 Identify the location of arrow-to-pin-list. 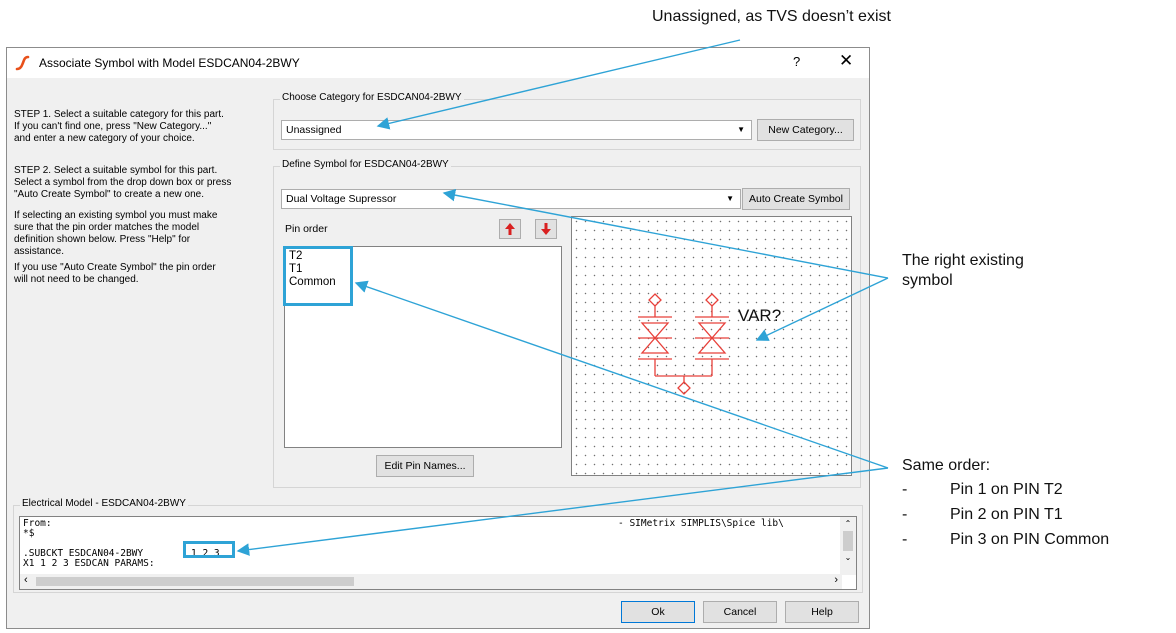
(621, 374).